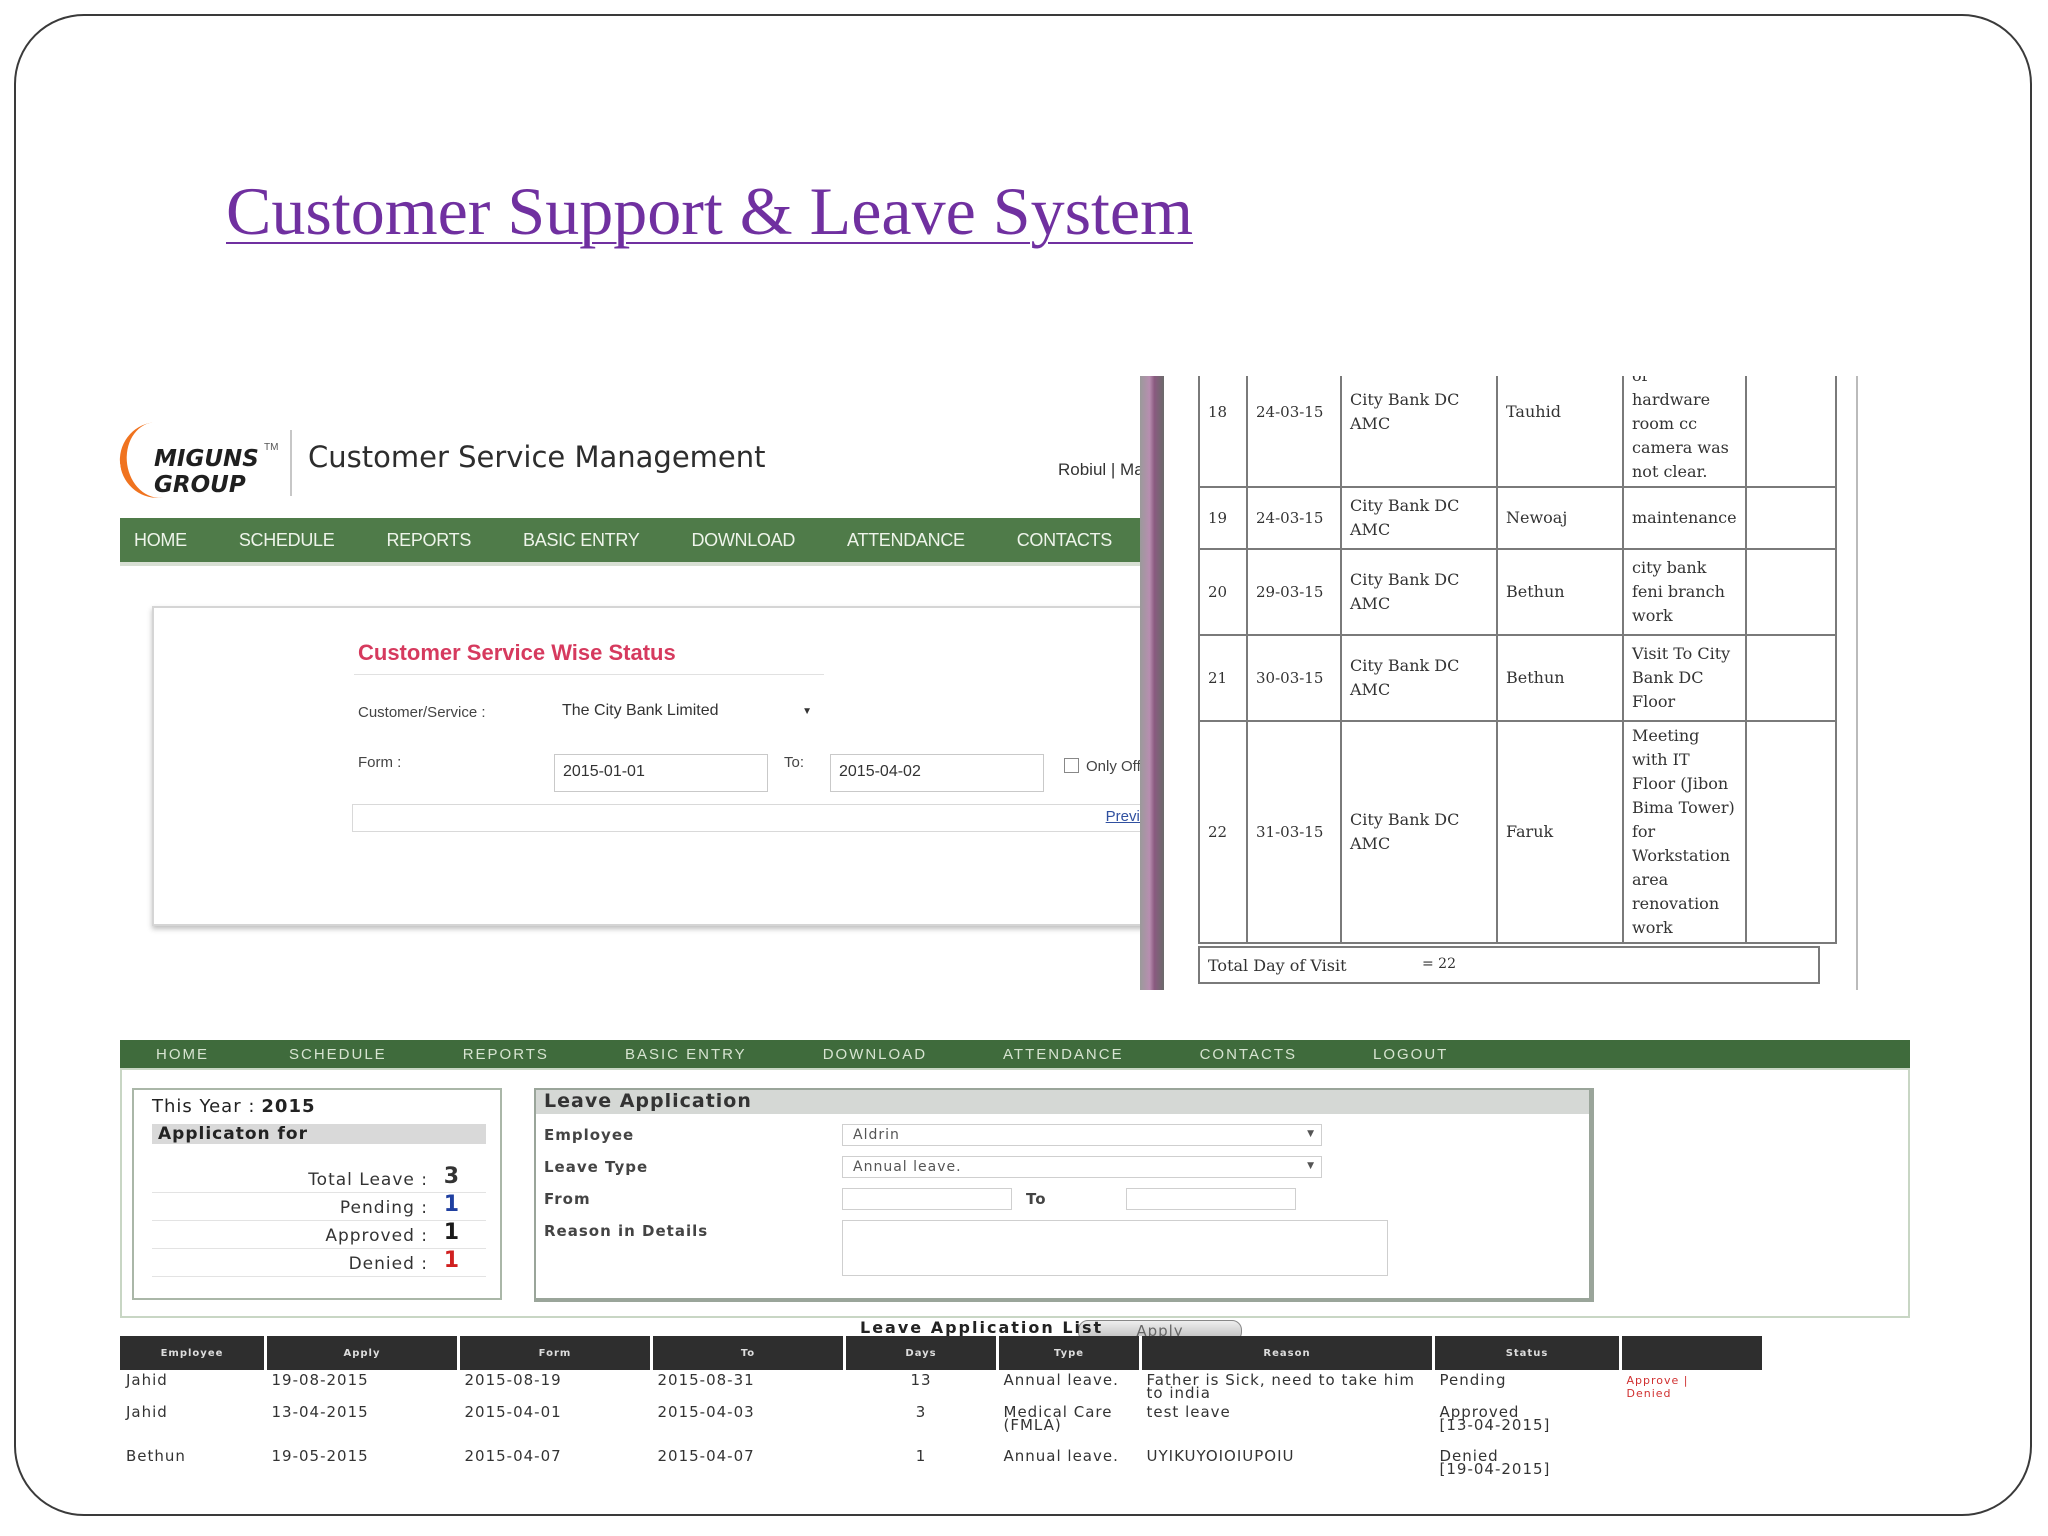 The image size is (2048, 1536). I want to click on customer-select-value: The City Bank Limited, so click(640, 710).